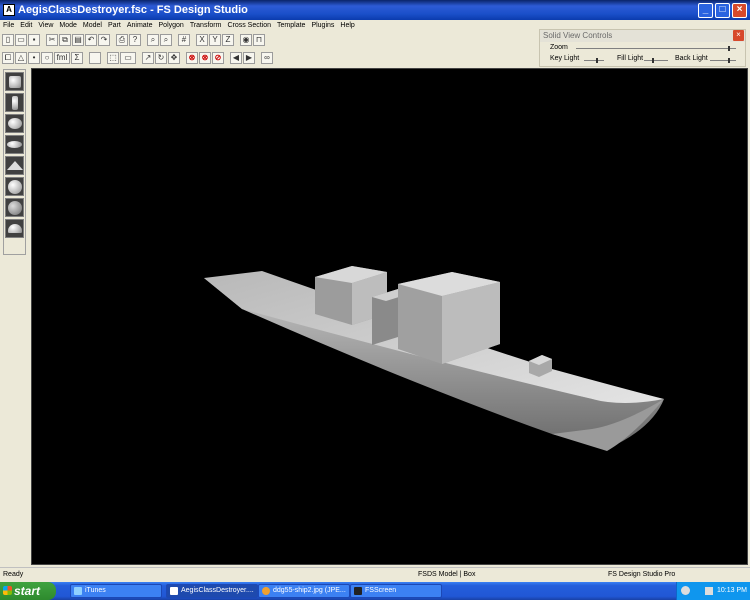  Describe the element at coordinates (559, 47) in the screenshot. I see `zoom-label: Zoom` at that location.